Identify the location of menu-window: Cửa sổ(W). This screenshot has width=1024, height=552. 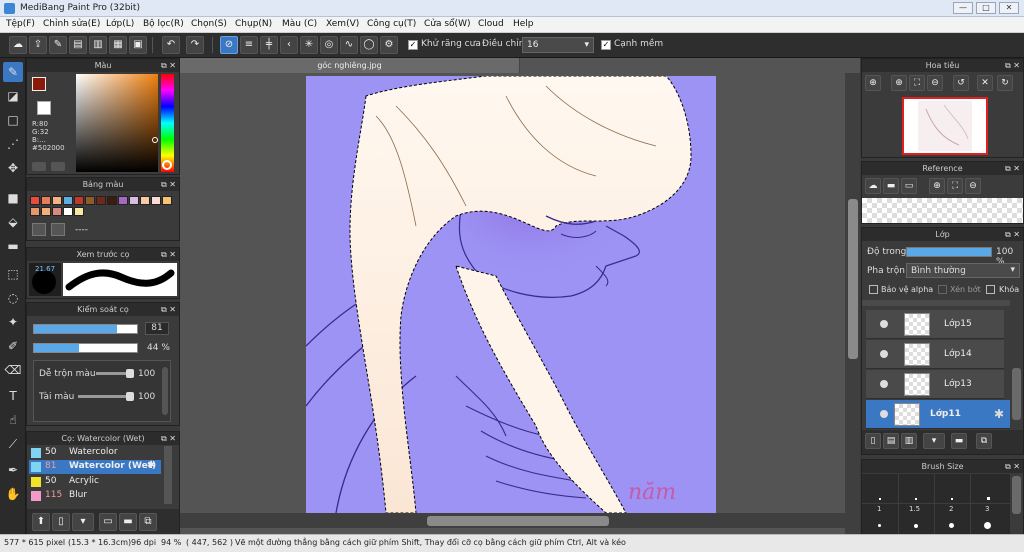
(447, 24).